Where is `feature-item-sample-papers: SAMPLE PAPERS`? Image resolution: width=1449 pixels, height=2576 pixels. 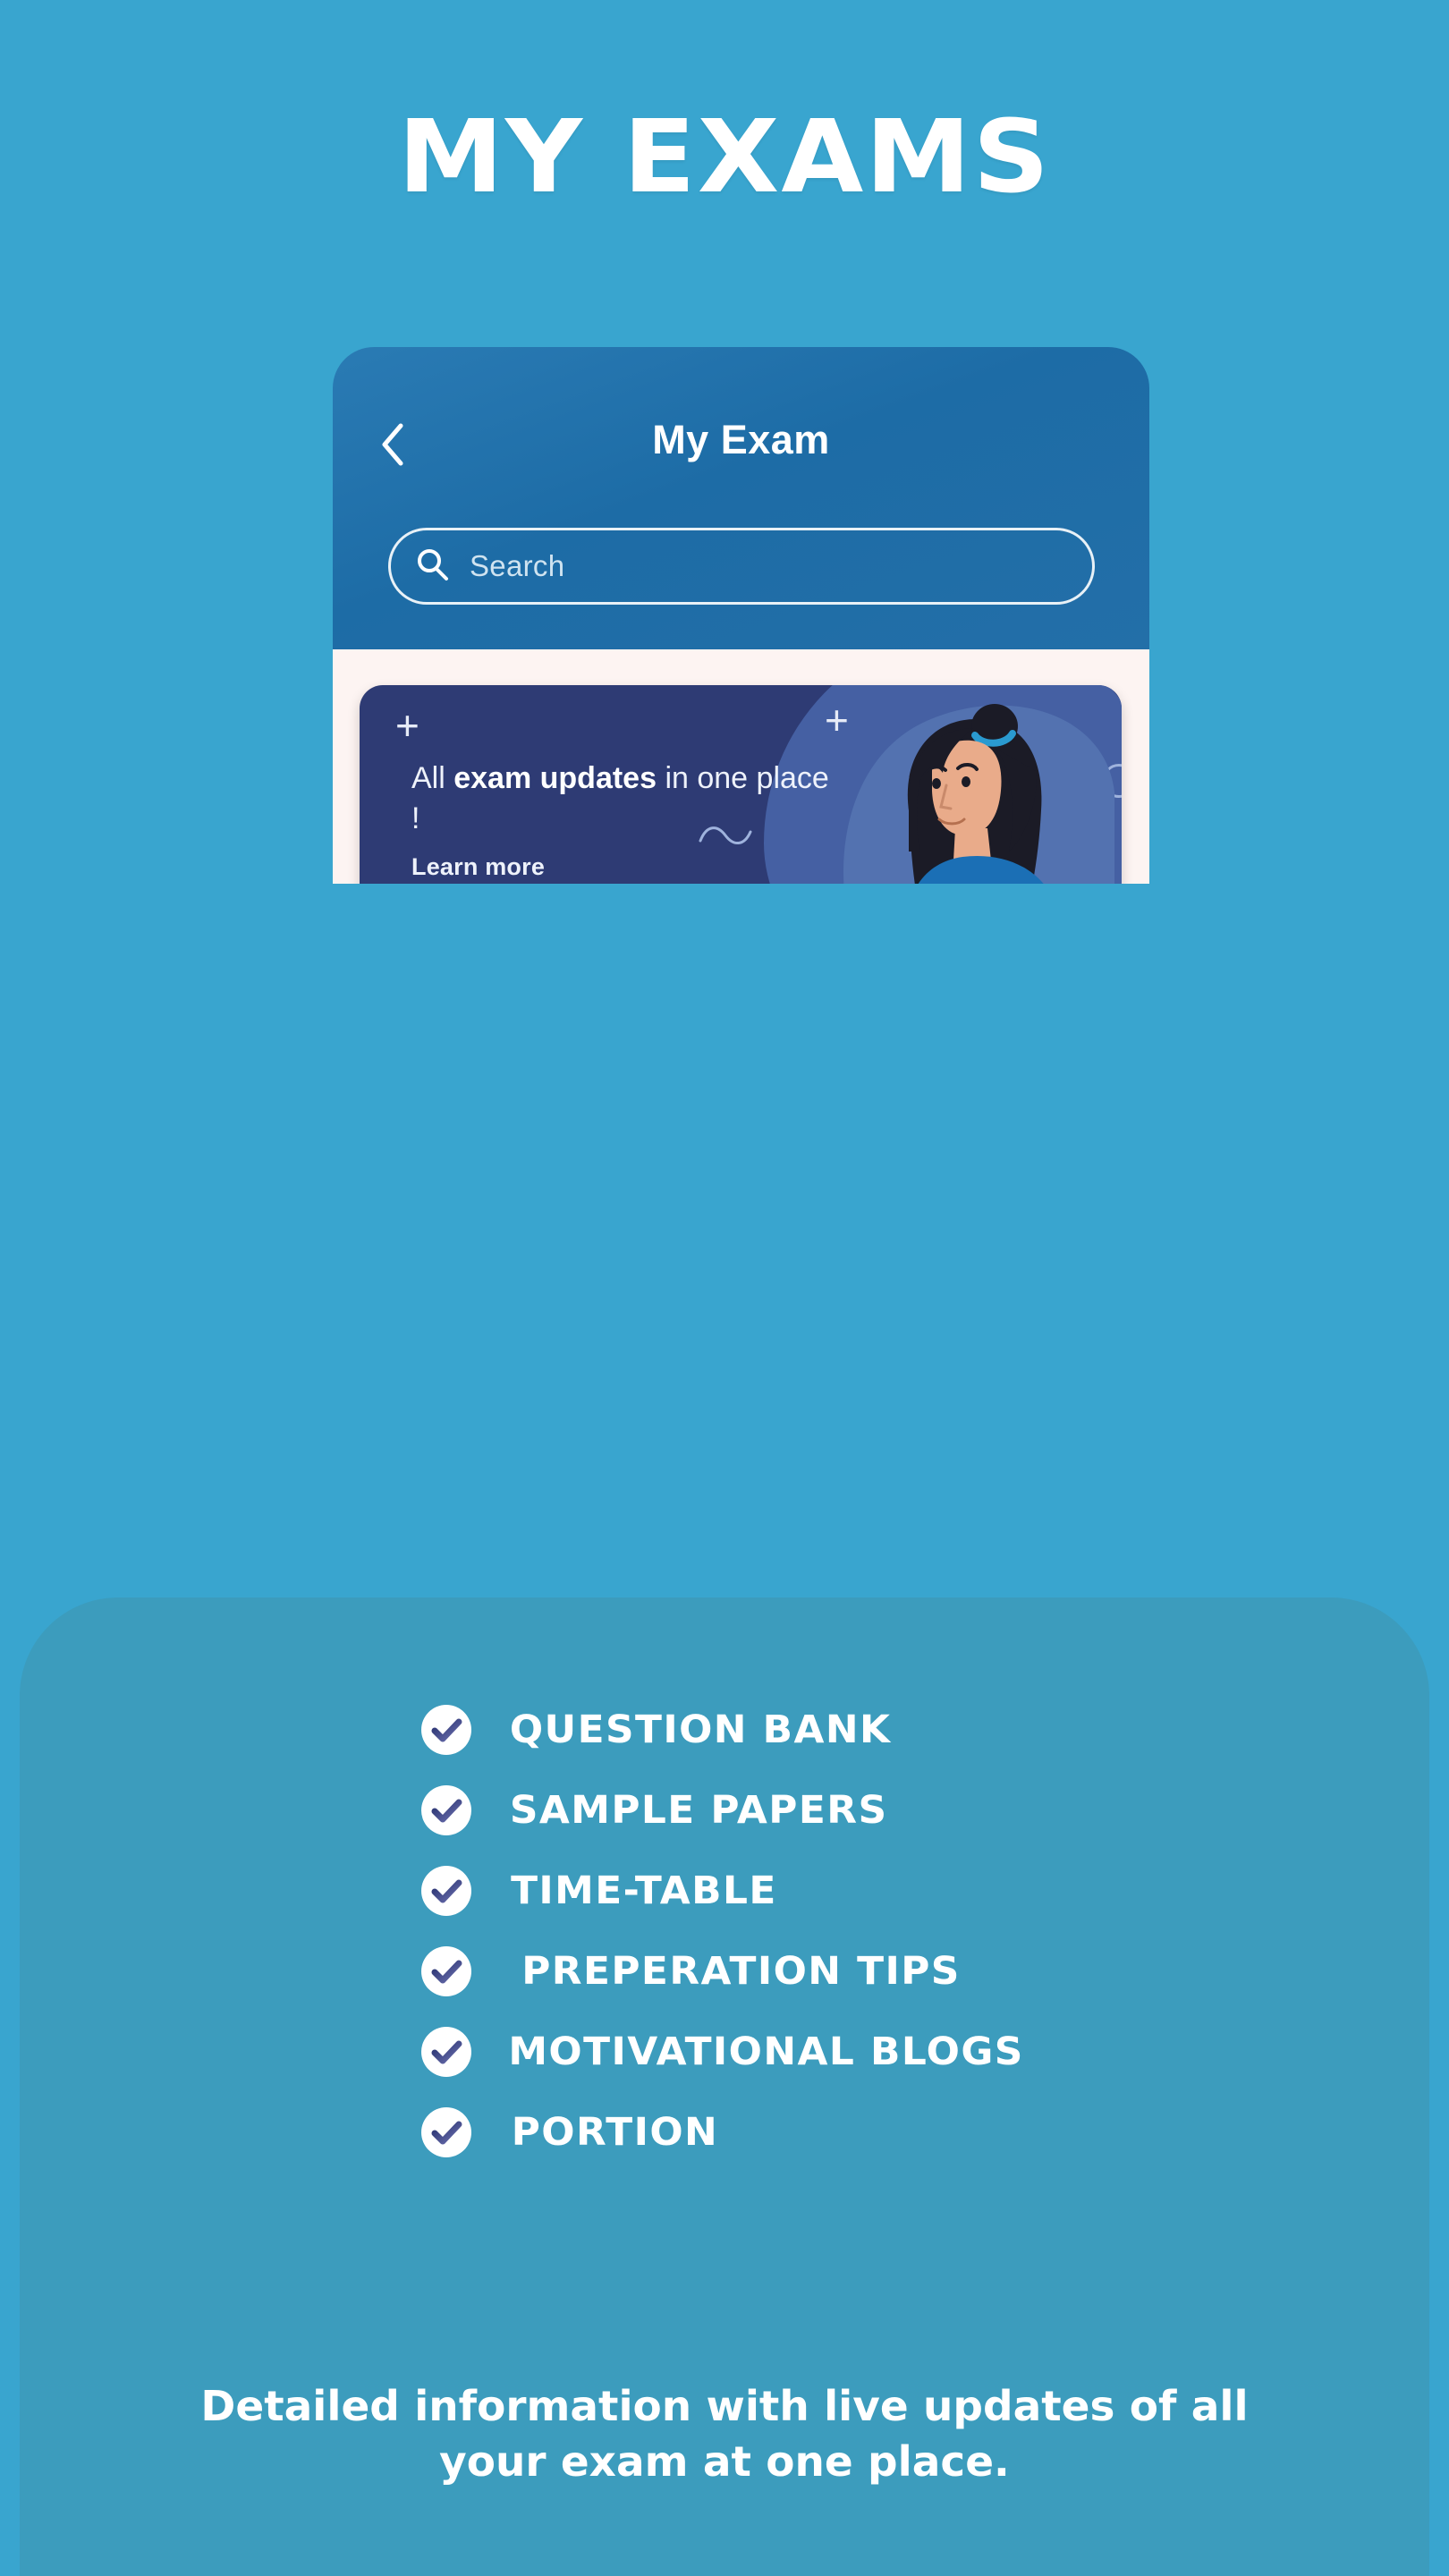 feature-item-sample-papers: SAMPLE PAPERS is located at coordinates (719, 1810).